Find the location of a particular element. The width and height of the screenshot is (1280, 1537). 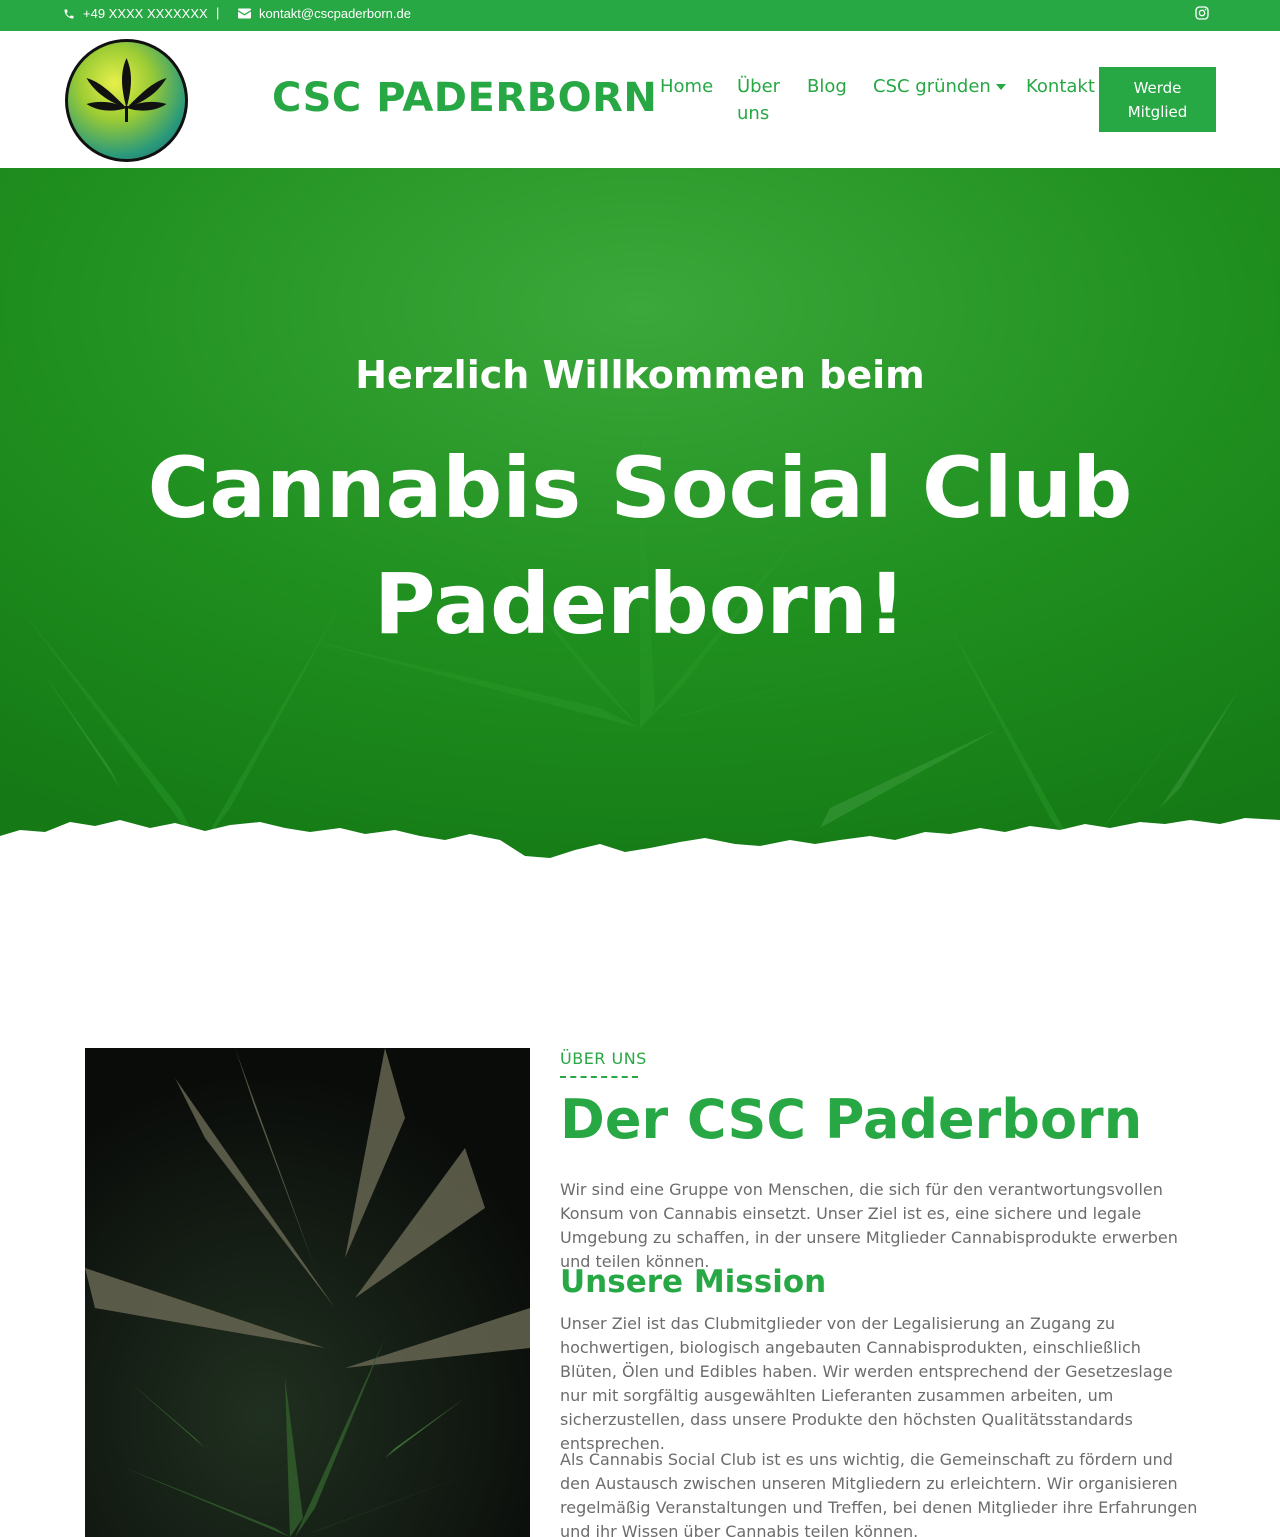

nav-csc-gruenden: CSC gründen is located at coordinates (939, 86).